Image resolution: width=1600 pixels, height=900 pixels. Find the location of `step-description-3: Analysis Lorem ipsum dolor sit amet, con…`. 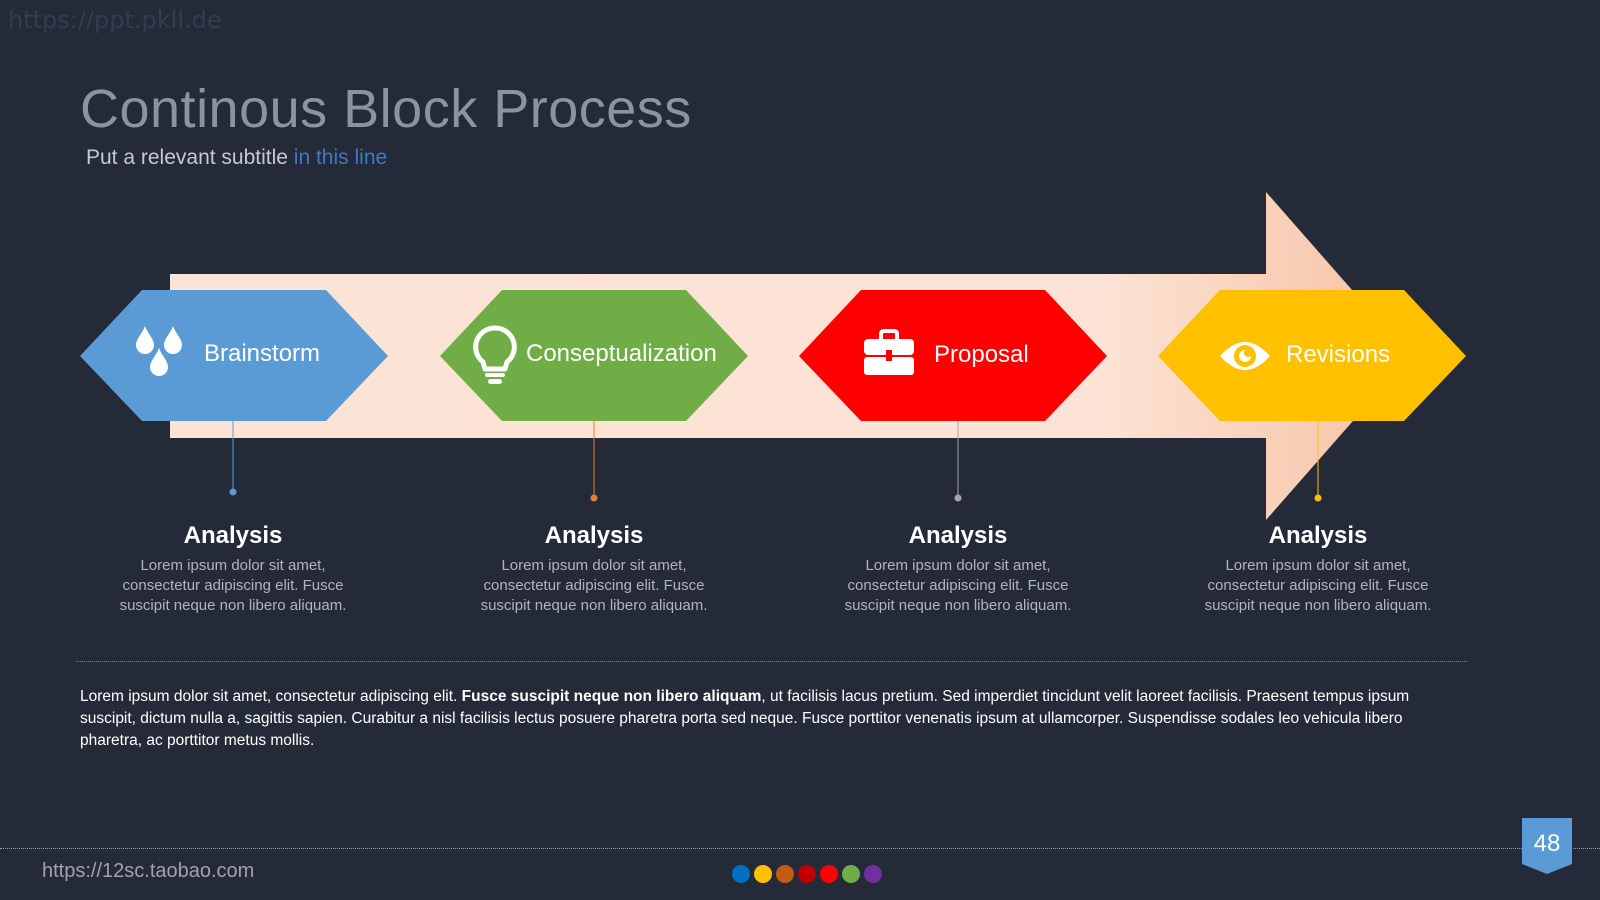

step-description-3: Analysis Lorem ipsum dolor sit amet, con… is located at coordinates (958, 569).